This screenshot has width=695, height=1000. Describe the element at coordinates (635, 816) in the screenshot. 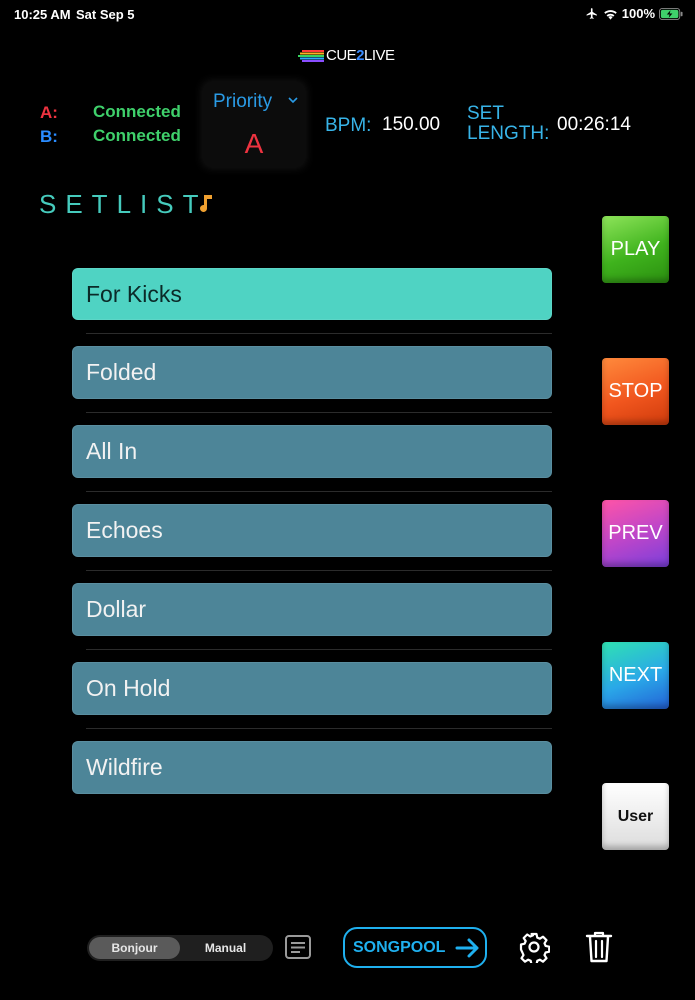

I see `user-button: User` at that location.